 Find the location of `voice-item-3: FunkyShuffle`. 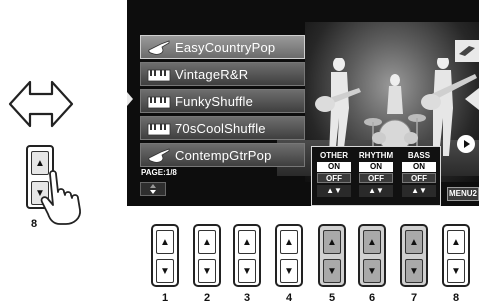

voice-item-3: FunkyShuffle is located at coordinates (222, 101).